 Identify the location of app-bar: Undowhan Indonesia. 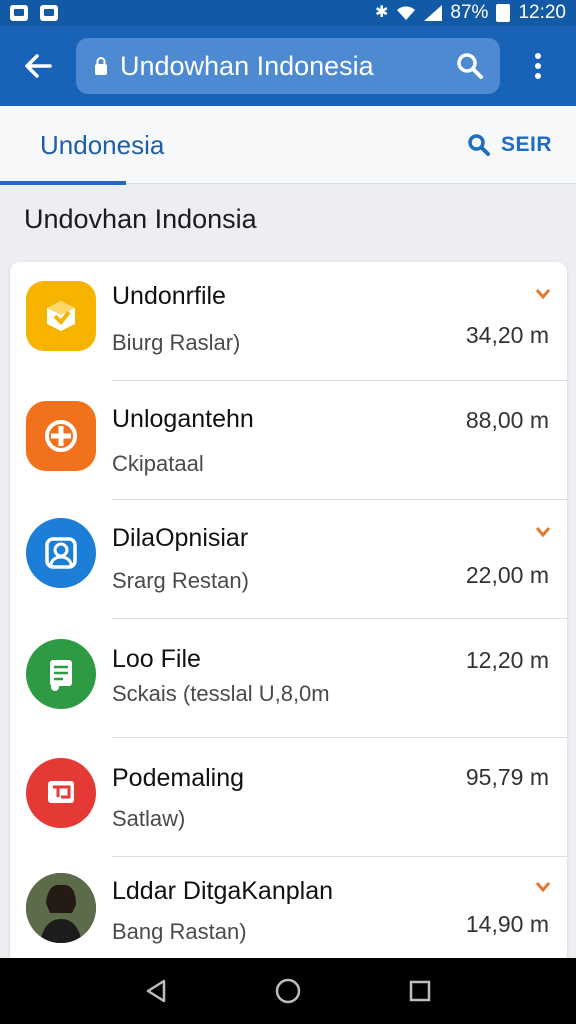
(288, 66).